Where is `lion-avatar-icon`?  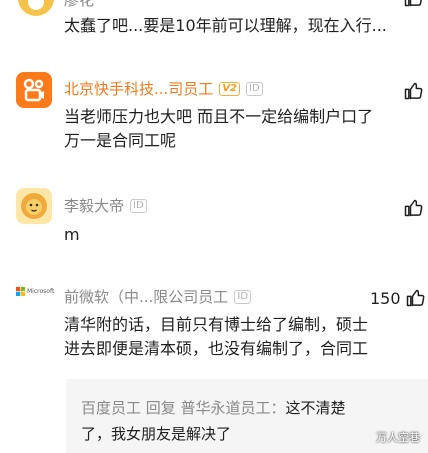
lion-avatar-icon is located at coordinates (34, 206).